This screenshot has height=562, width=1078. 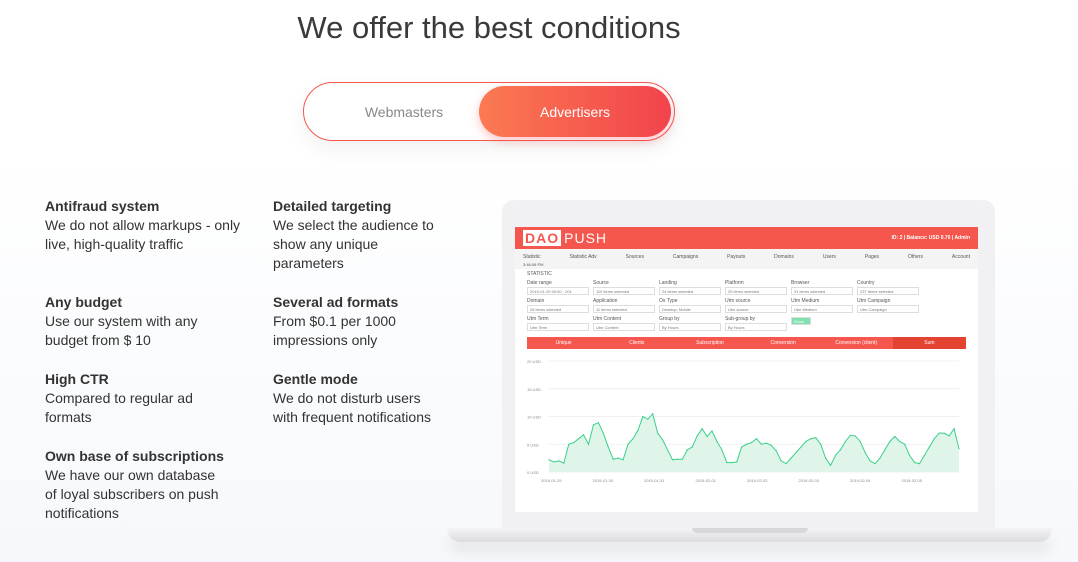 What do you see at coordinates (534, 361) in the screenshot?
I see `y-tick-label: 20 USD` at bounding box center [534, 361].